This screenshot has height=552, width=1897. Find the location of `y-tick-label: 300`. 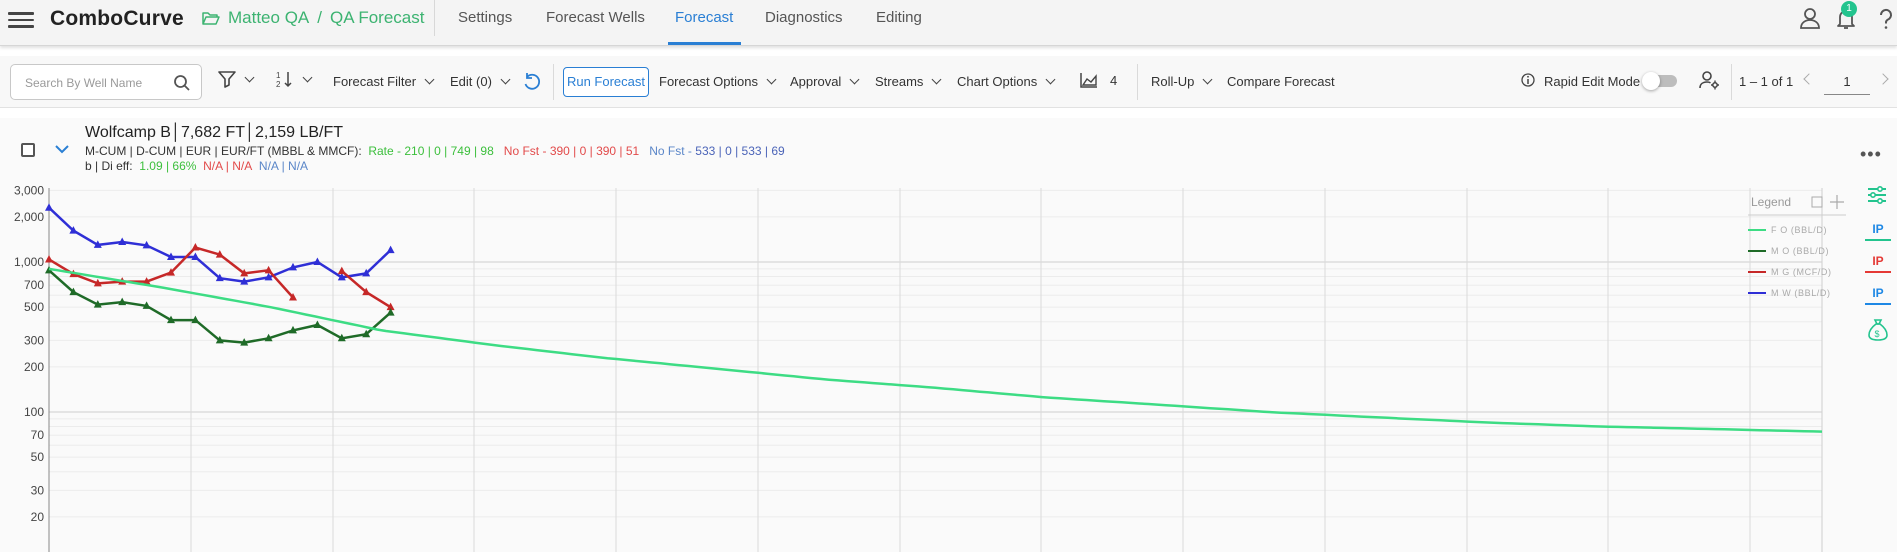

y-tick-label: 300 is located at coordinates (34, 340).